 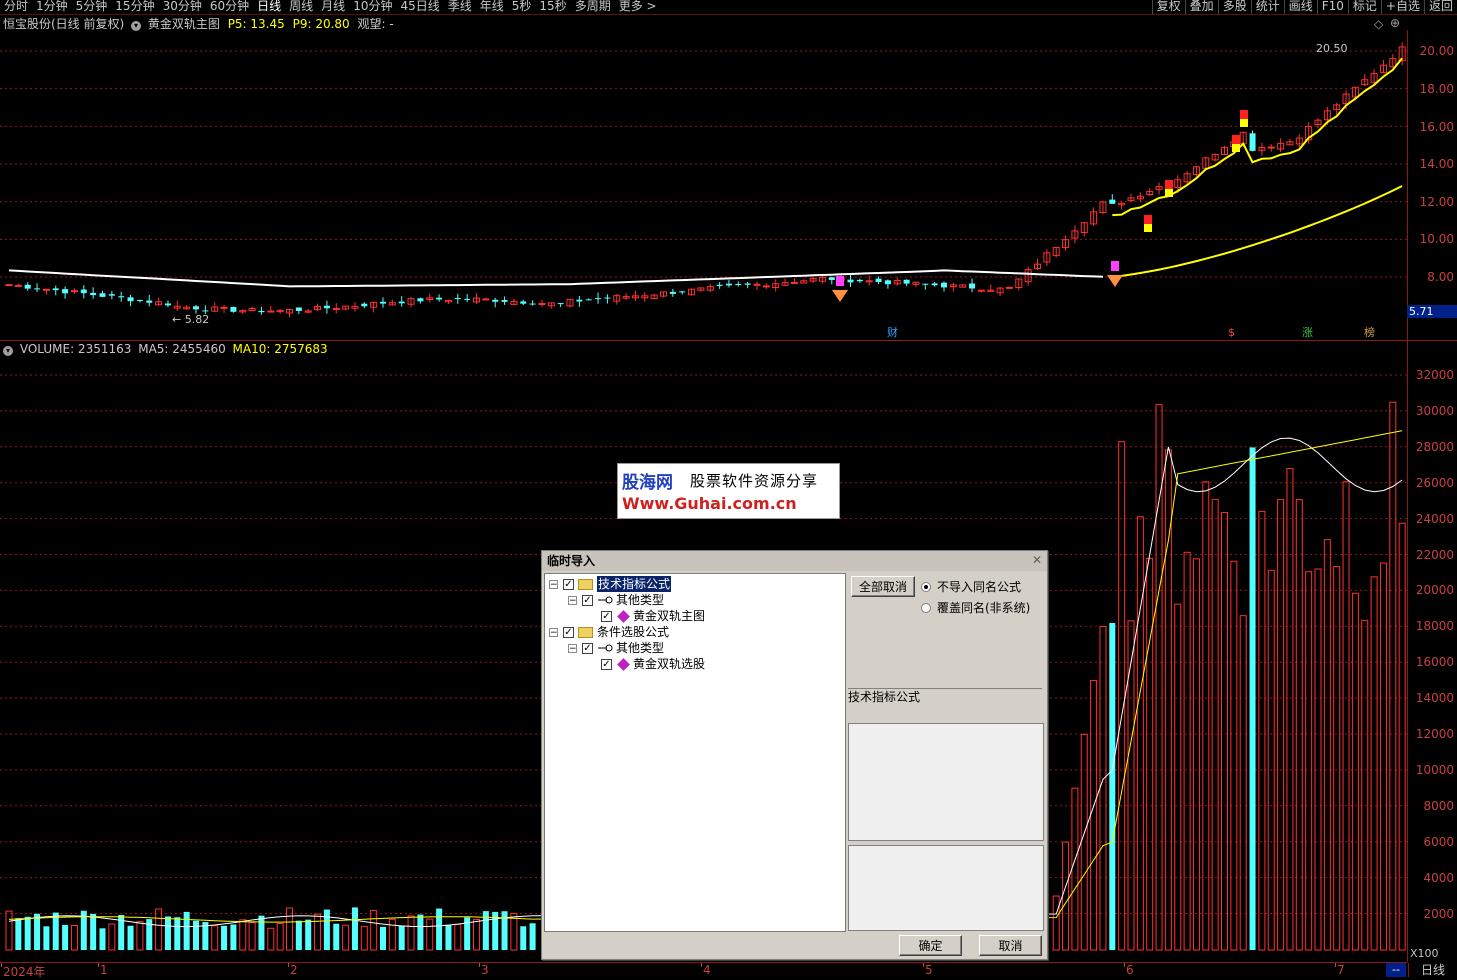 What do you see at coordinates (1231, 332) in the screenshot?
I see `event-marker: $` at bounding box center [1231, 332].